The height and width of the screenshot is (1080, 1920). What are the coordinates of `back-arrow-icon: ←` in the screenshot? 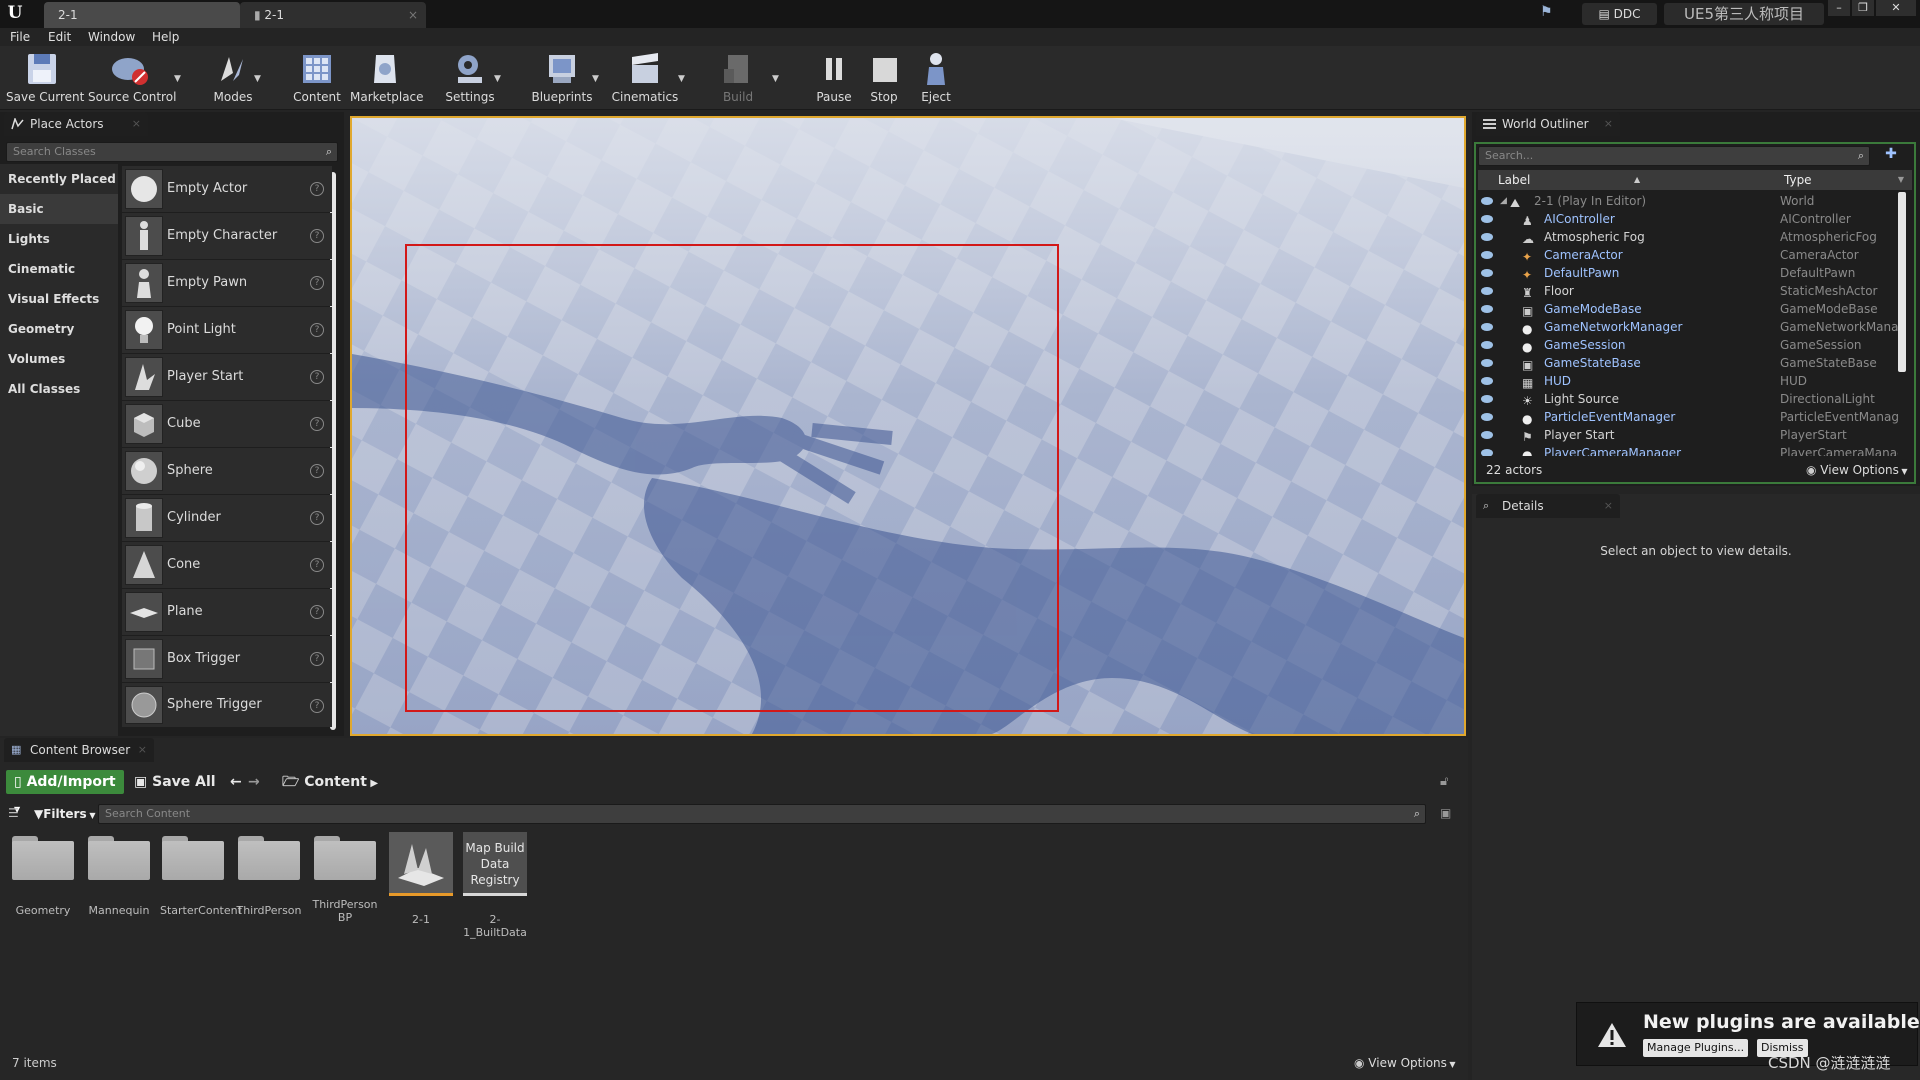 It's located at (236, 782).